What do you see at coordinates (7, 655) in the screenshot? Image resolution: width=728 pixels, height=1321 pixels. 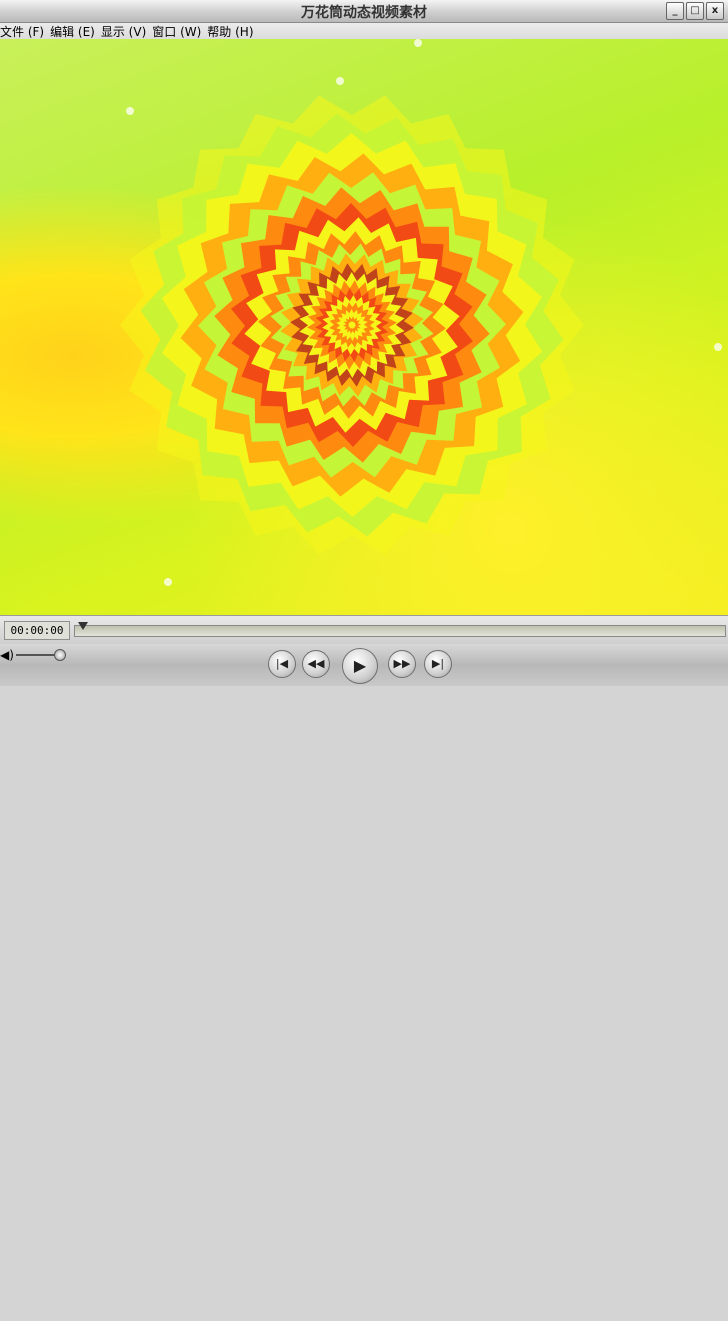 I see `speaker-icon: ◀)` at bounding box center [7, 655].